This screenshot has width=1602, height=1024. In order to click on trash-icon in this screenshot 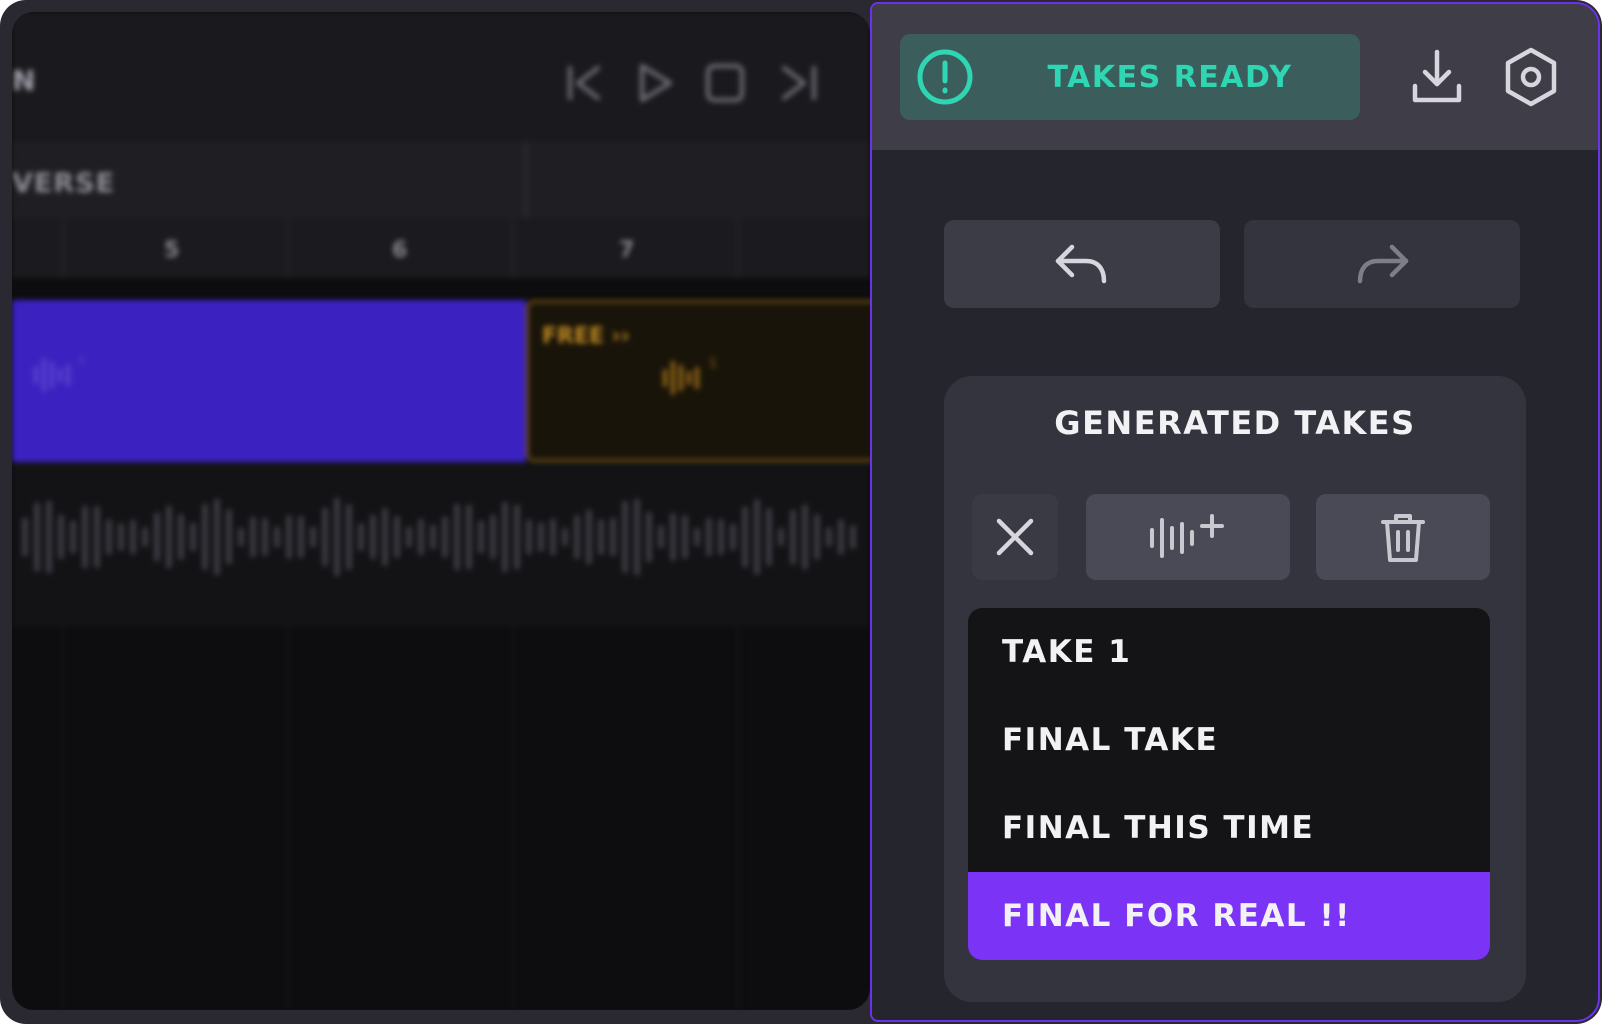, I will do `click(1403, 538)`.